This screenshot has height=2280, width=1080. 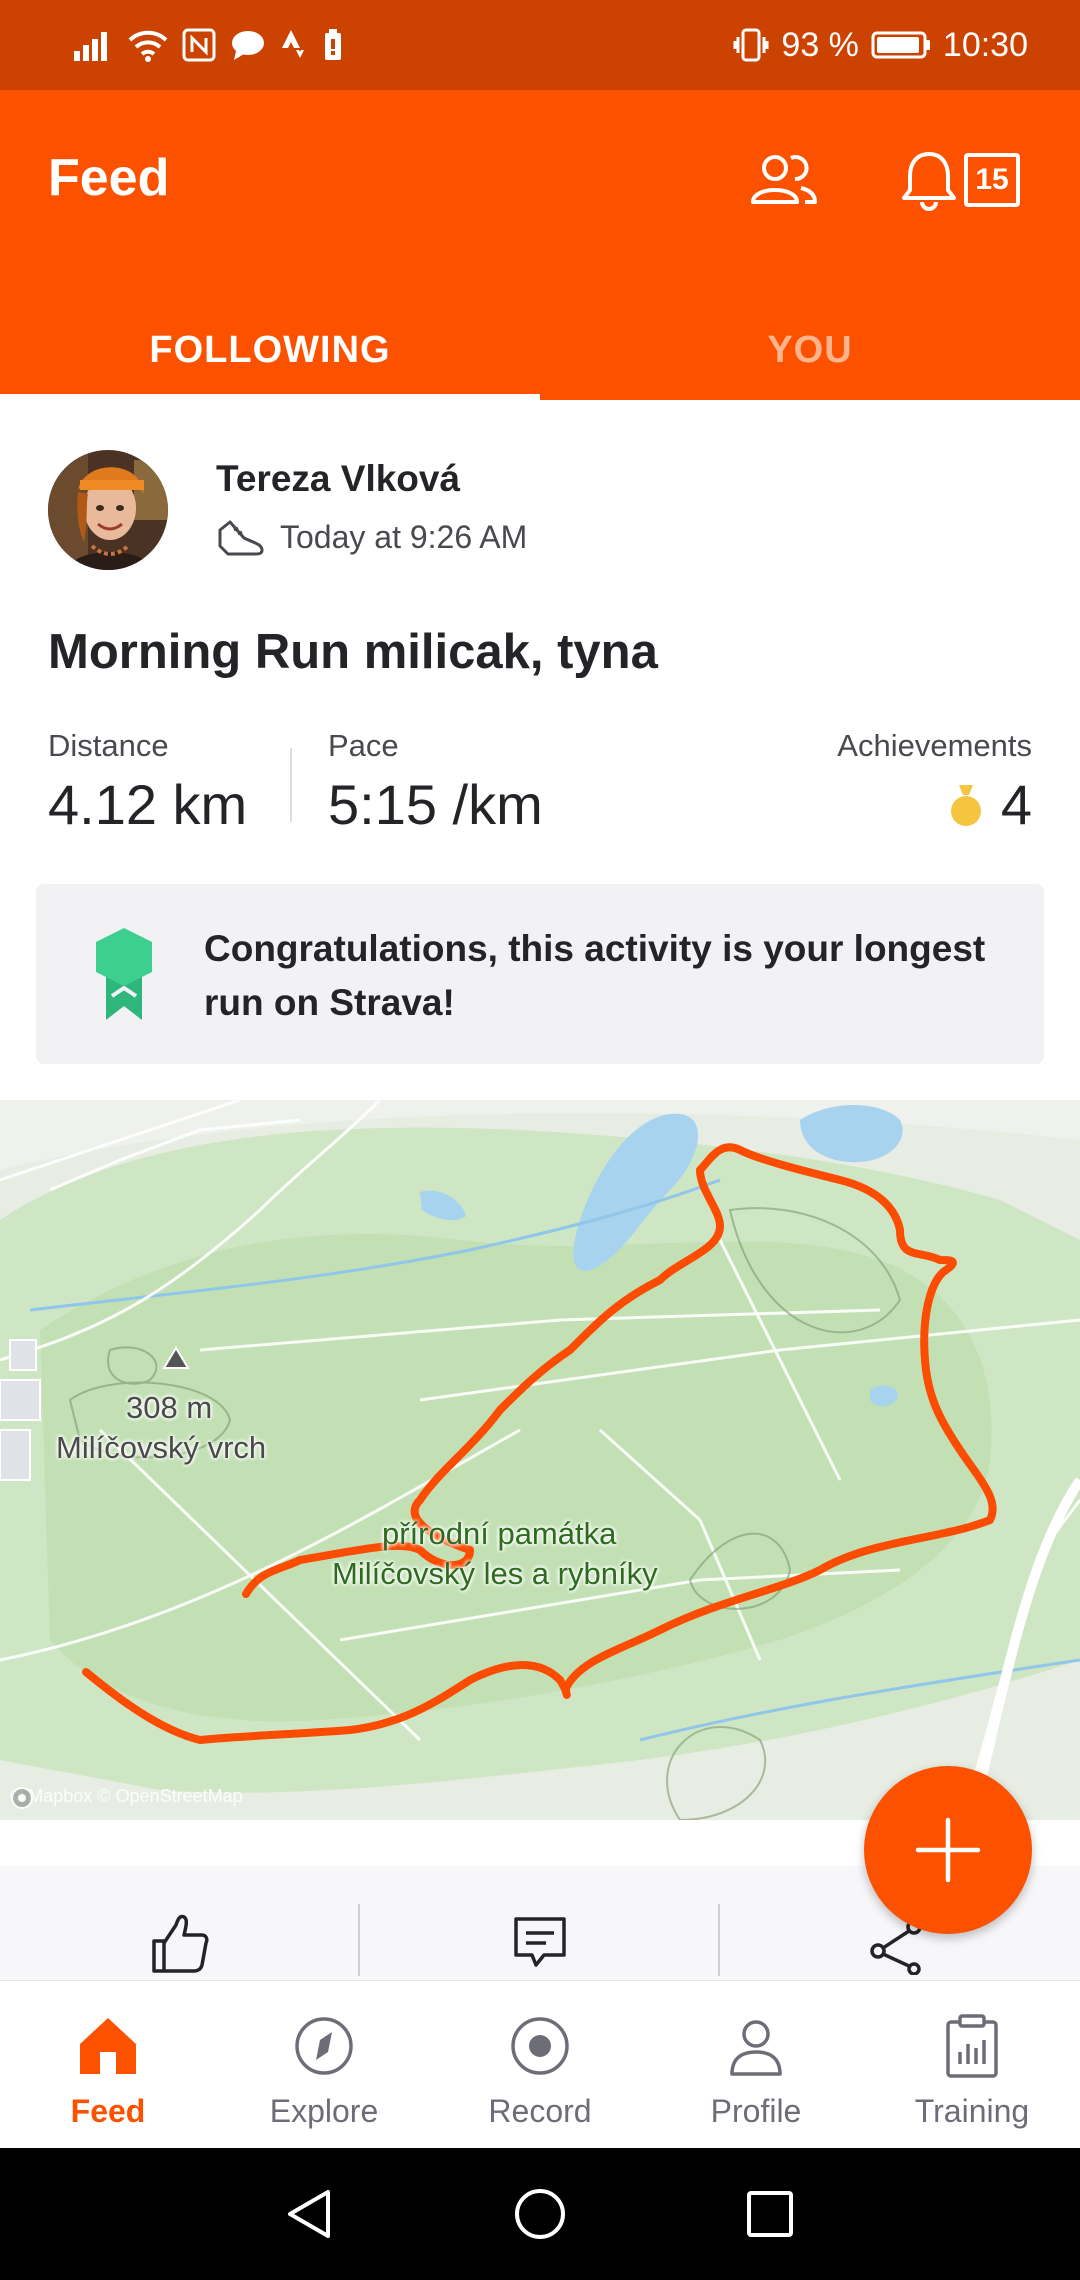 I want to click on peak-name-label: Milíčovský vrch, so click(x=161, y=1447).